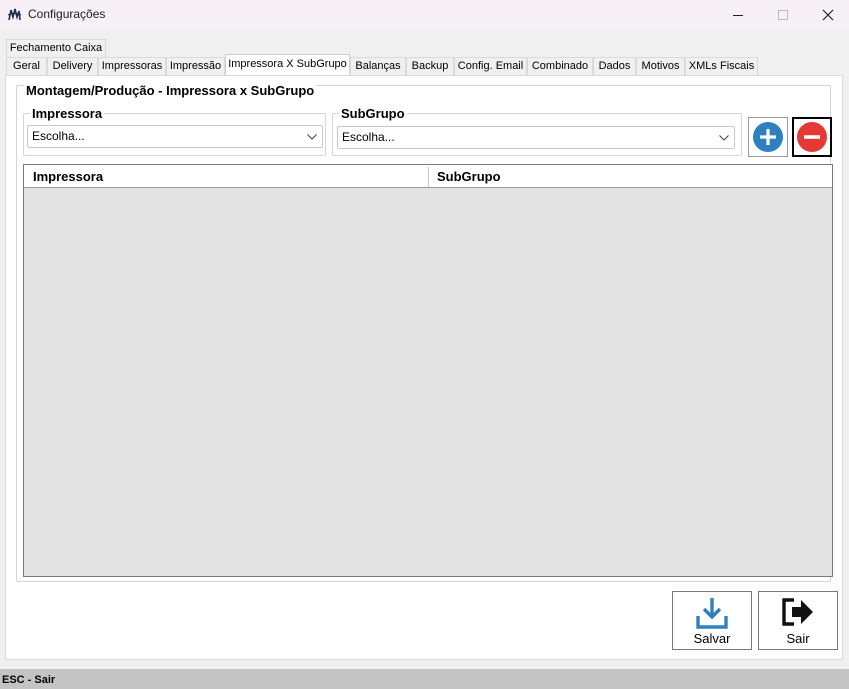 This screenshot has height=689, width=849. I want to click on tab-config-email: Config. Email, so click(490, 66).